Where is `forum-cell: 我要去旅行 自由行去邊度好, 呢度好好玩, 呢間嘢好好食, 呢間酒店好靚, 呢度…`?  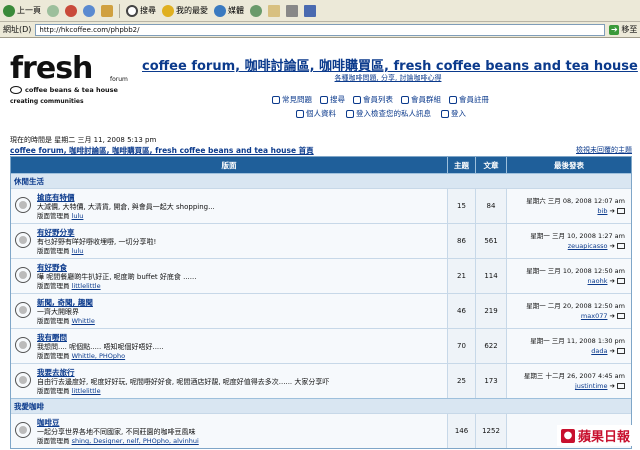
forum-cell: 我要去旅行 自由行去邊度好, 呢度好好玩, 呢間嘢好好食, 呢間酒店好靚, 呢度… is located at coordinates (229, 381).